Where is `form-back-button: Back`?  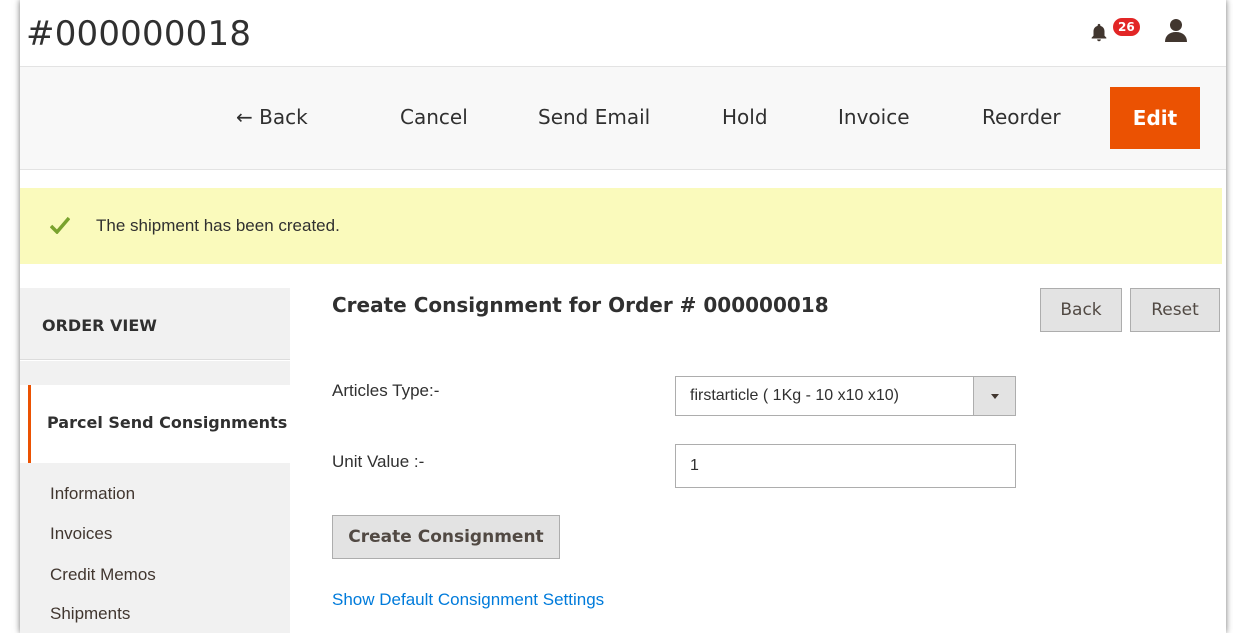
form-back-button: Back is located at coordinates (1081, 310).